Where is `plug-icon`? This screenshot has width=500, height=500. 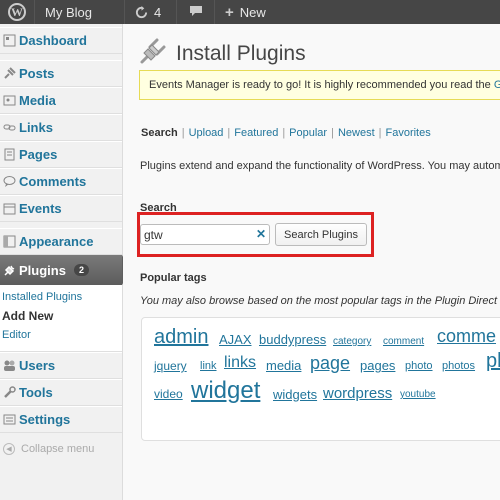 plug-icon is located at coordinates (9, 270).